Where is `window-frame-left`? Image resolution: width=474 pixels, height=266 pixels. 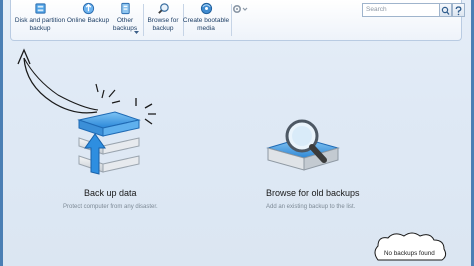 window-frame-left is located at coordinates (1, 133).